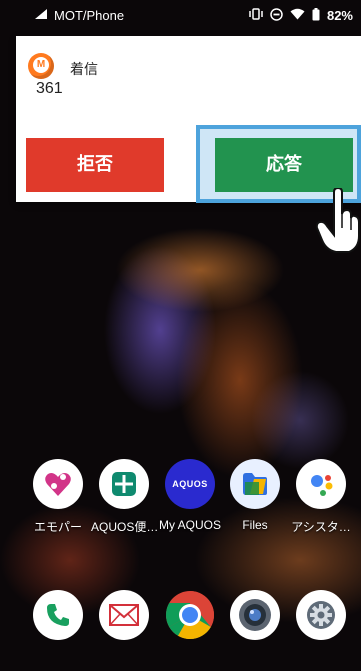 The height and width of the screenshot is (671, 361). I want to click on phone-icon, so click(58, 615).